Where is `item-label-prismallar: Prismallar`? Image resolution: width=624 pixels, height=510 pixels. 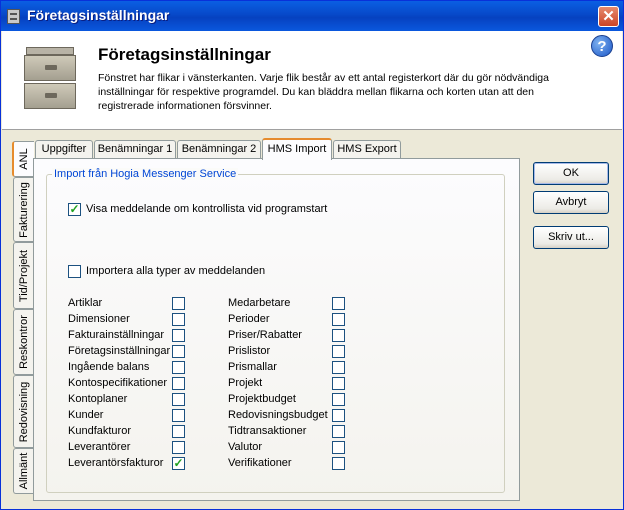 item-label-prismallar: Prismallar is located at coordinates (252, 367).